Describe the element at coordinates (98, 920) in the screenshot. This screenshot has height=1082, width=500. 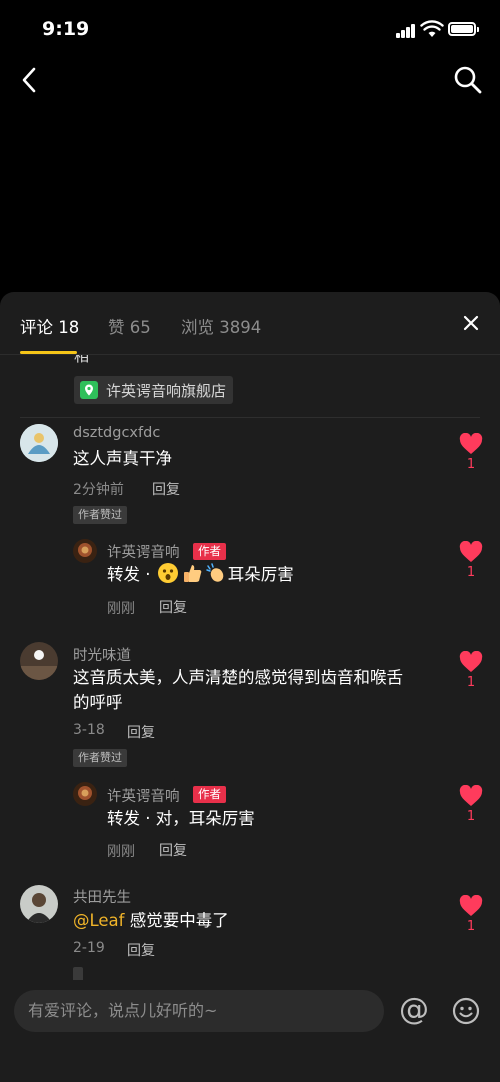
I see `mention-link: @Leaf` at that location.